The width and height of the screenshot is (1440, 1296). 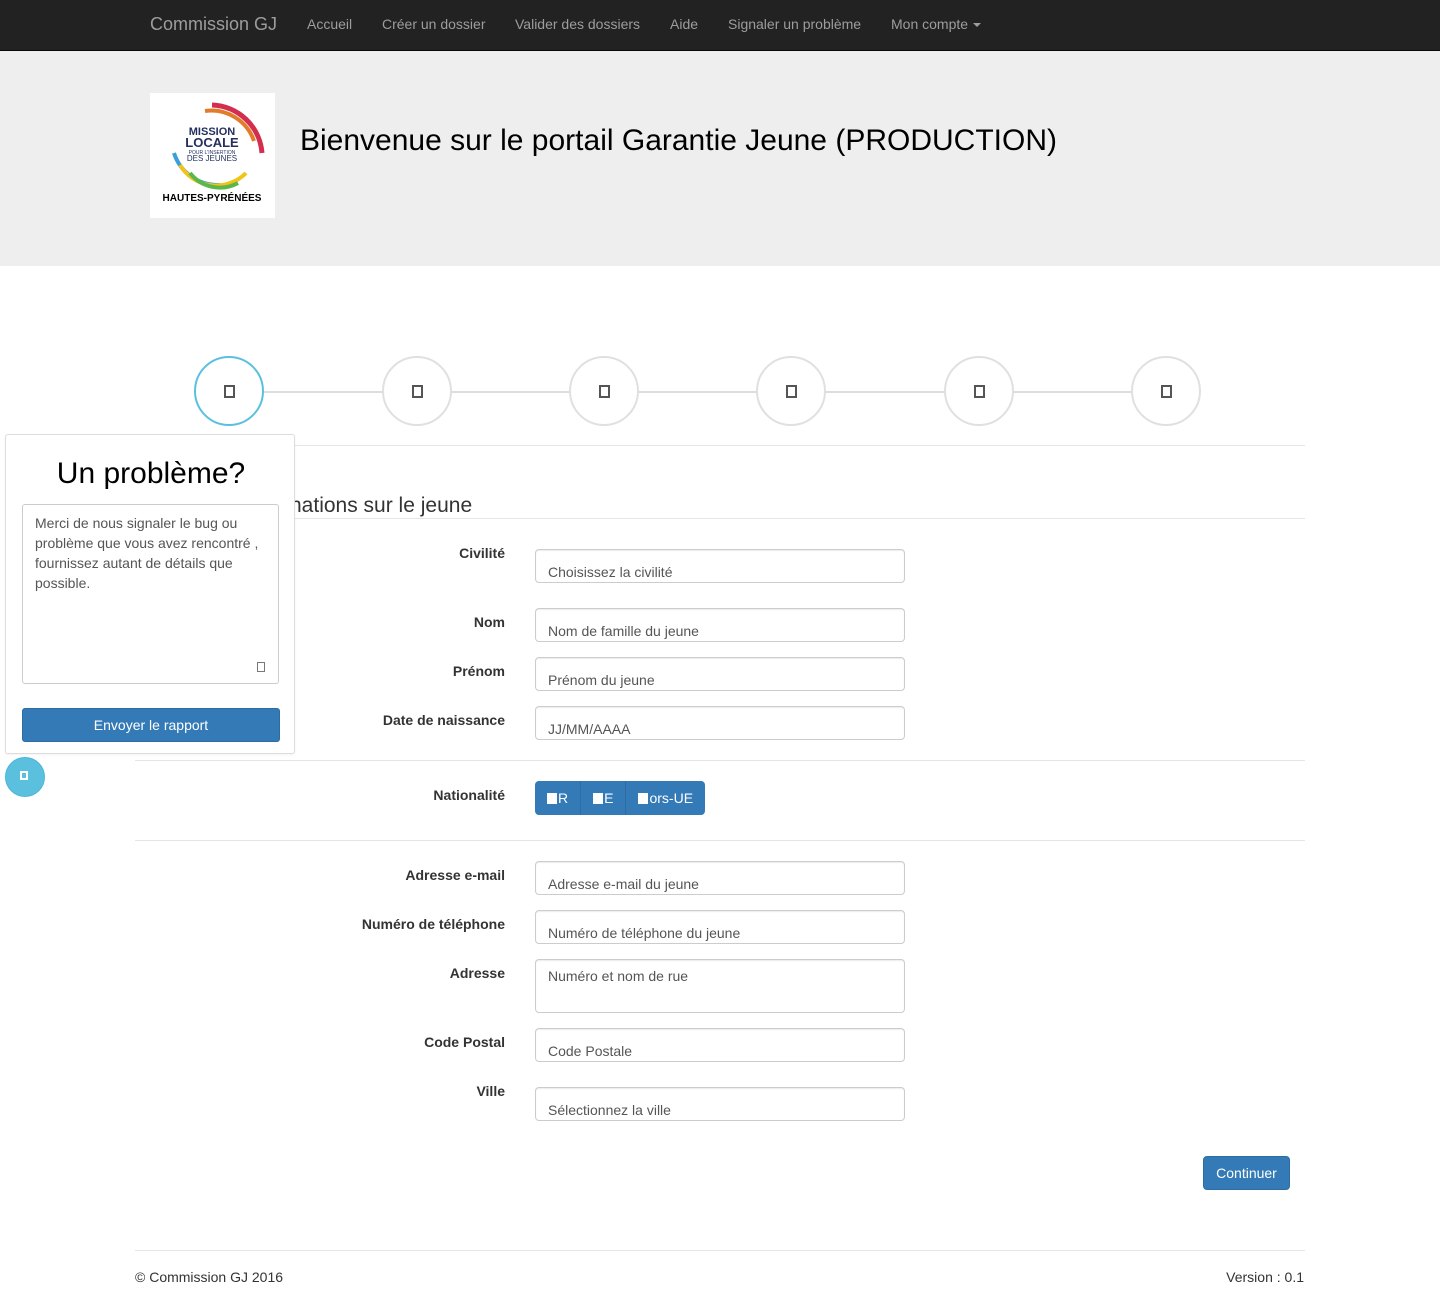 I want to click on telephone-label: Numéro de téléphone, so click(x=433, y=924).